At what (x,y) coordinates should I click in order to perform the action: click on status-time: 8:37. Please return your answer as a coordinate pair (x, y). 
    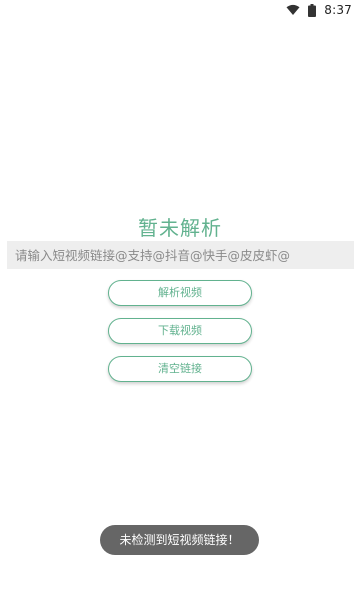
    Looking at the image, I should click on (338, 10).